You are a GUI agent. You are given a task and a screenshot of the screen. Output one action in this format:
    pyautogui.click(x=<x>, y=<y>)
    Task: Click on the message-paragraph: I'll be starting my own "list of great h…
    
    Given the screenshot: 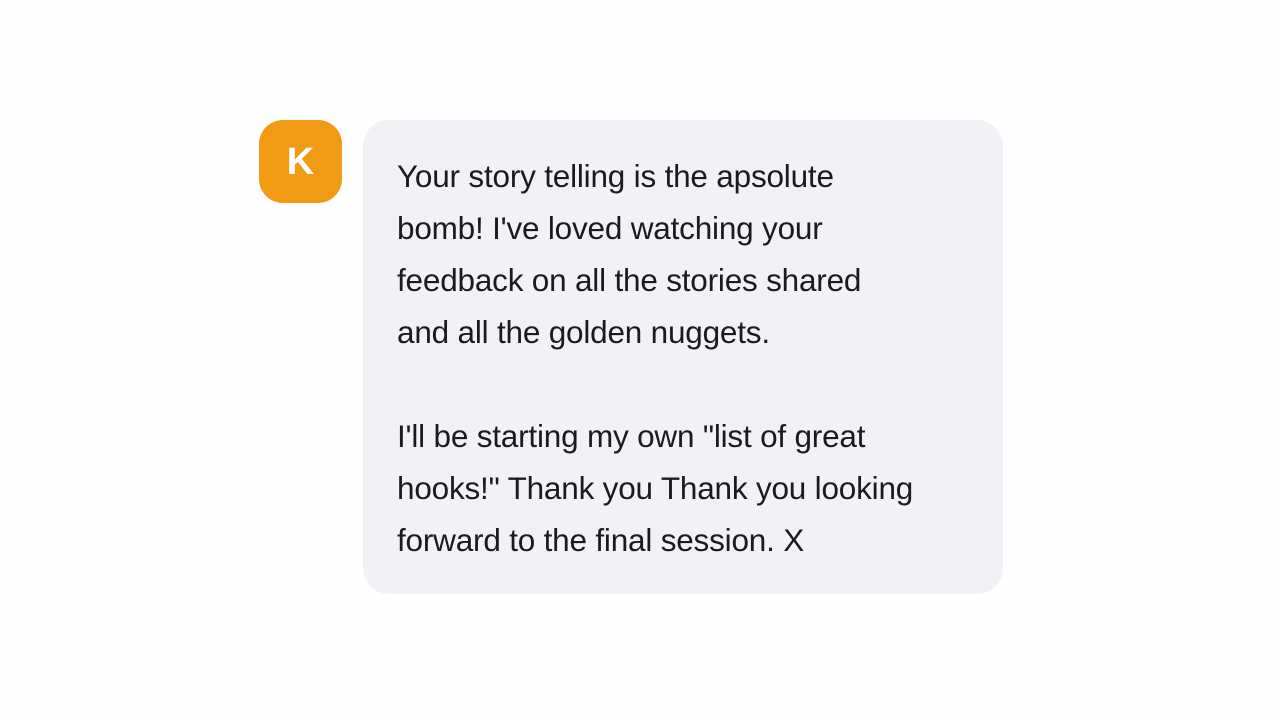 What is the action you would take?
    pyautogui.click(x=685, y=488)
    